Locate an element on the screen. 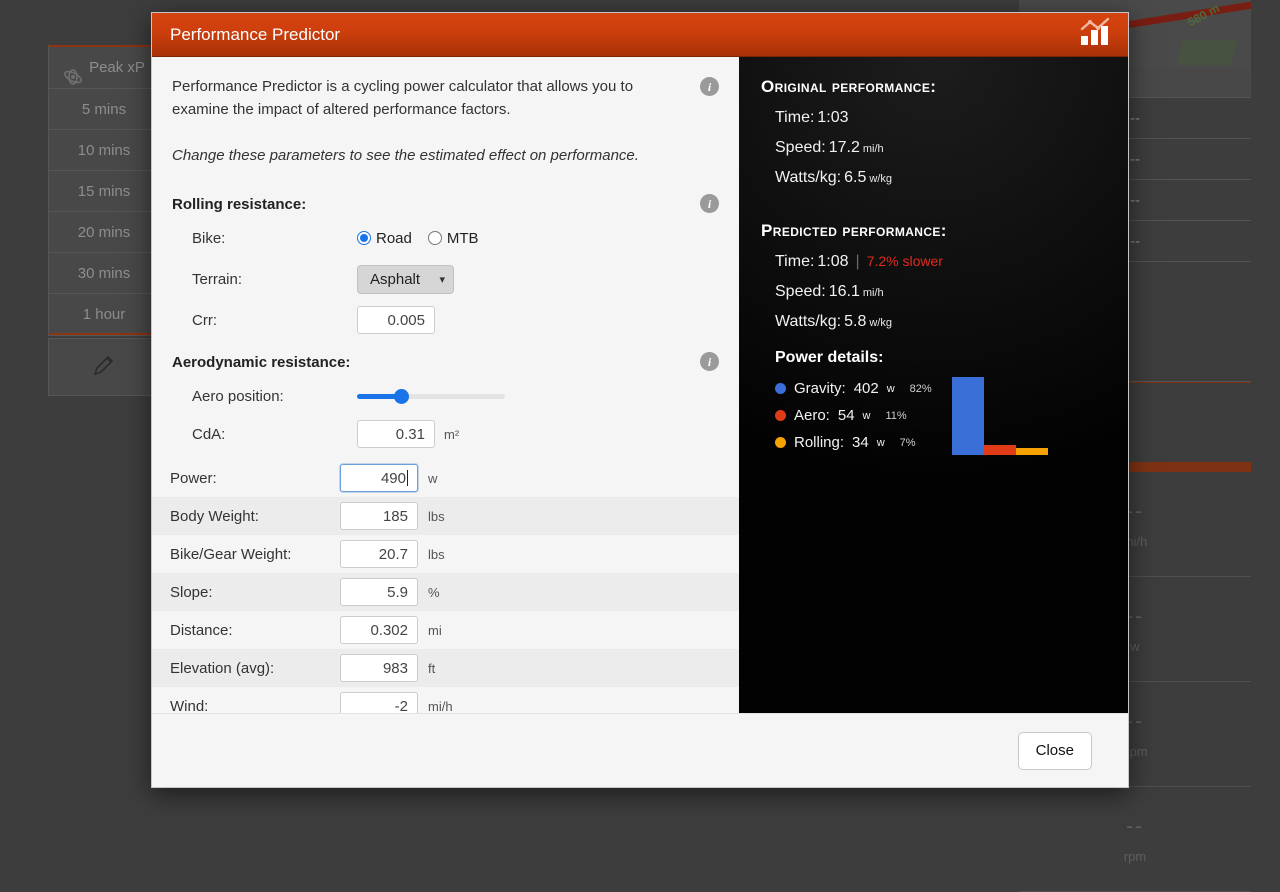 The width and height of the screenshot is (1280, 892). bike-gear-weight-unit: lbs is located at coordinates (436, 554).